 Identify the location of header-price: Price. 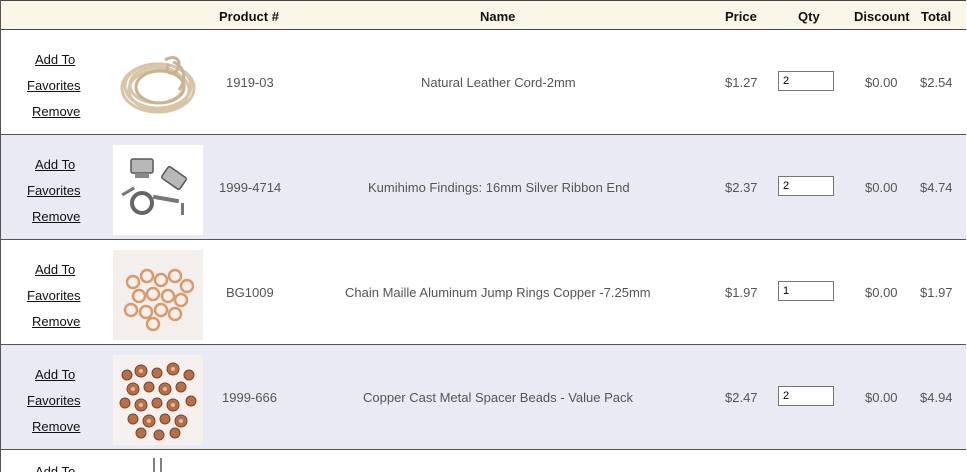
(741, 16).